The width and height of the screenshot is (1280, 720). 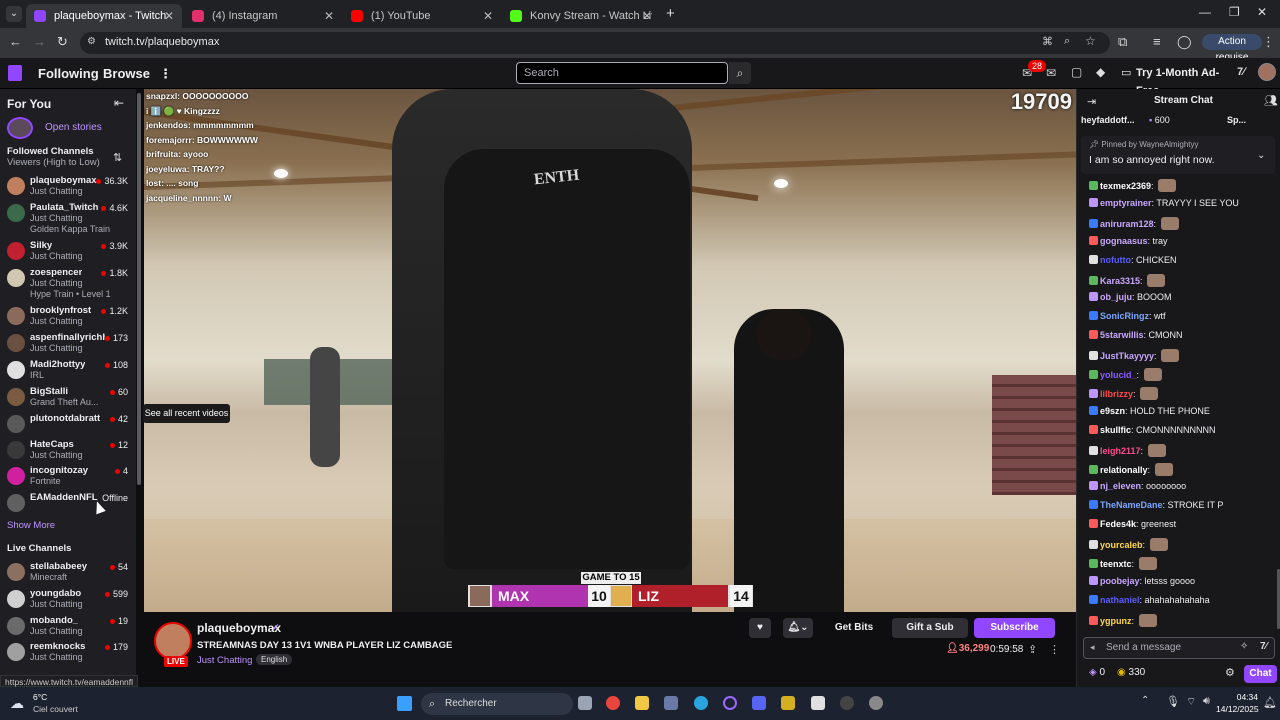 What do you see at coordinates (1131, 672) in the screenshot?
I see `bits-balance: ◉ 330` at bounding box center [1131, 672].